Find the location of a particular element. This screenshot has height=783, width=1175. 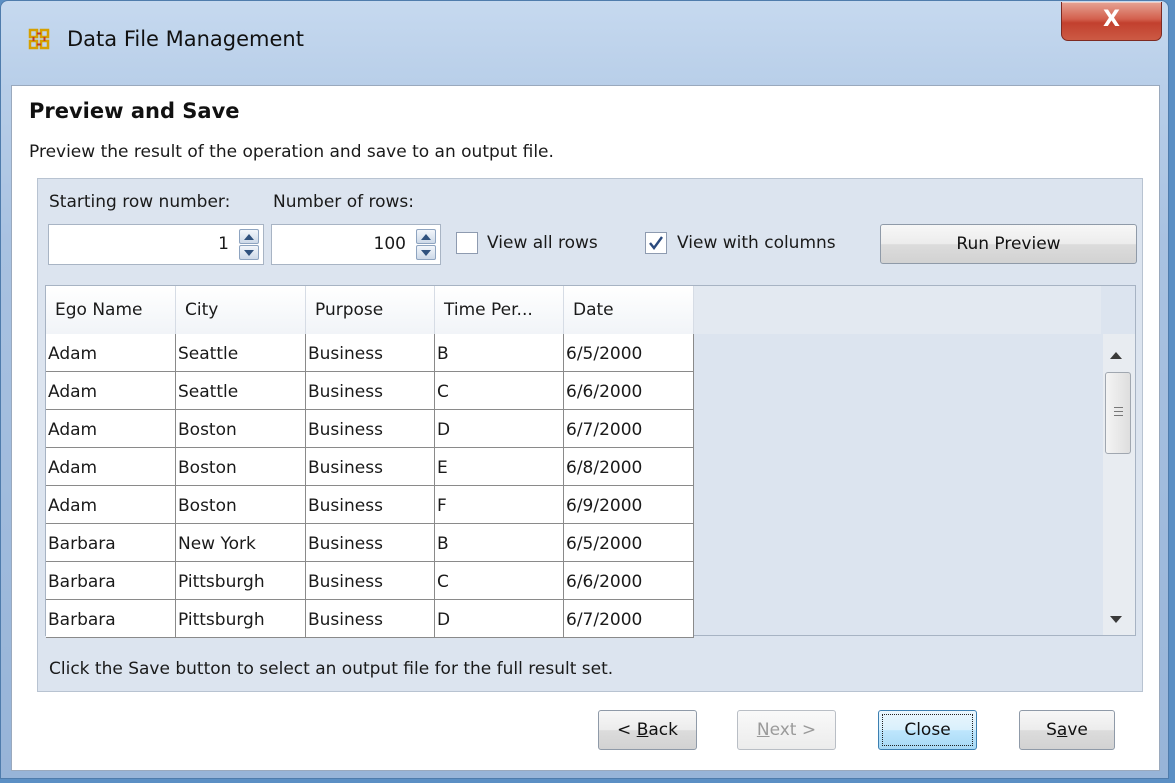

table-row: Adam Seattle Business B 6/5/2000 is located at coordinates (370, 353).